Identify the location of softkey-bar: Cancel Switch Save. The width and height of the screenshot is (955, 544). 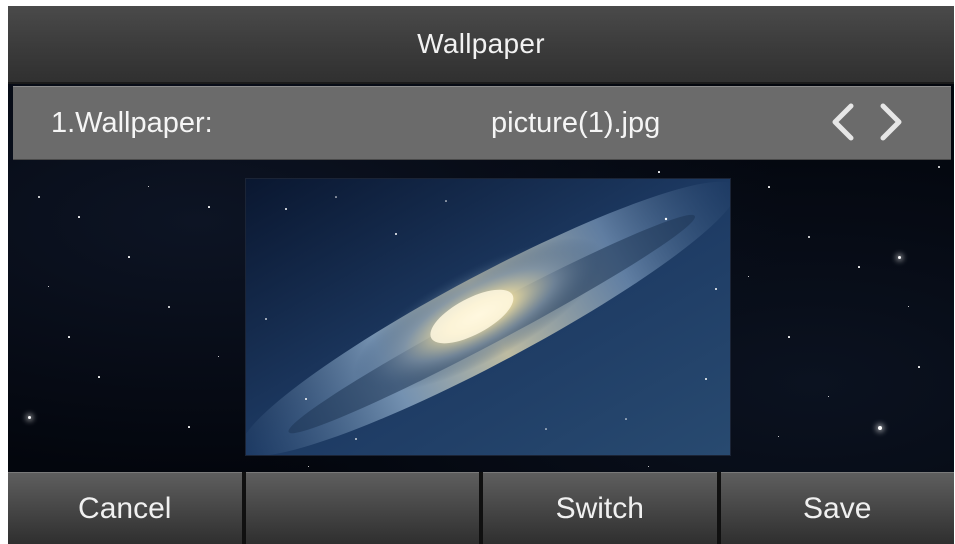
(481, 508).